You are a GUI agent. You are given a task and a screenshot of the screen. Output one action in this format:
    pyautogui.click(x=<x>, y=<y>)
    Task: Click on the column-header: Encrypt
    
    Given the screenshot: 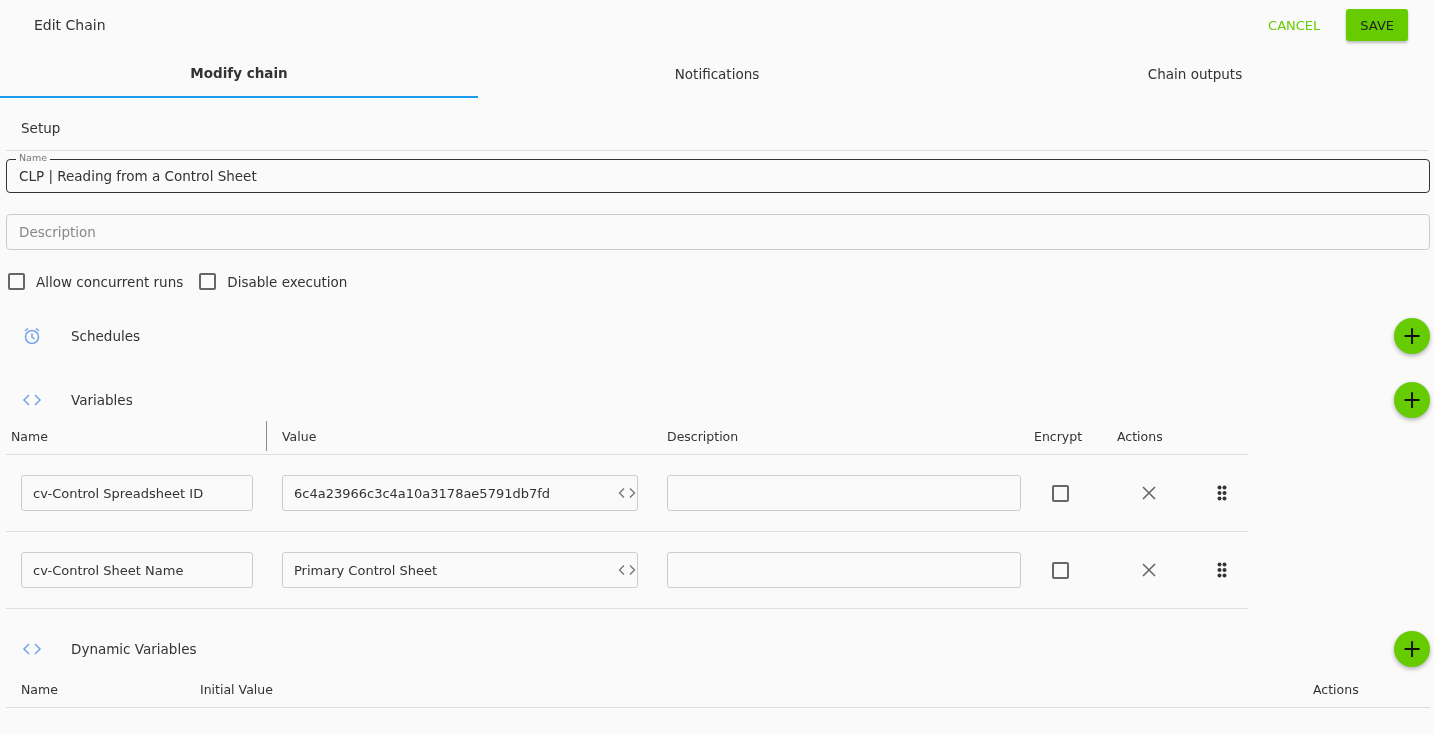 What is the action you would take?
    pyautogui.click(x=1058, y=436)
    